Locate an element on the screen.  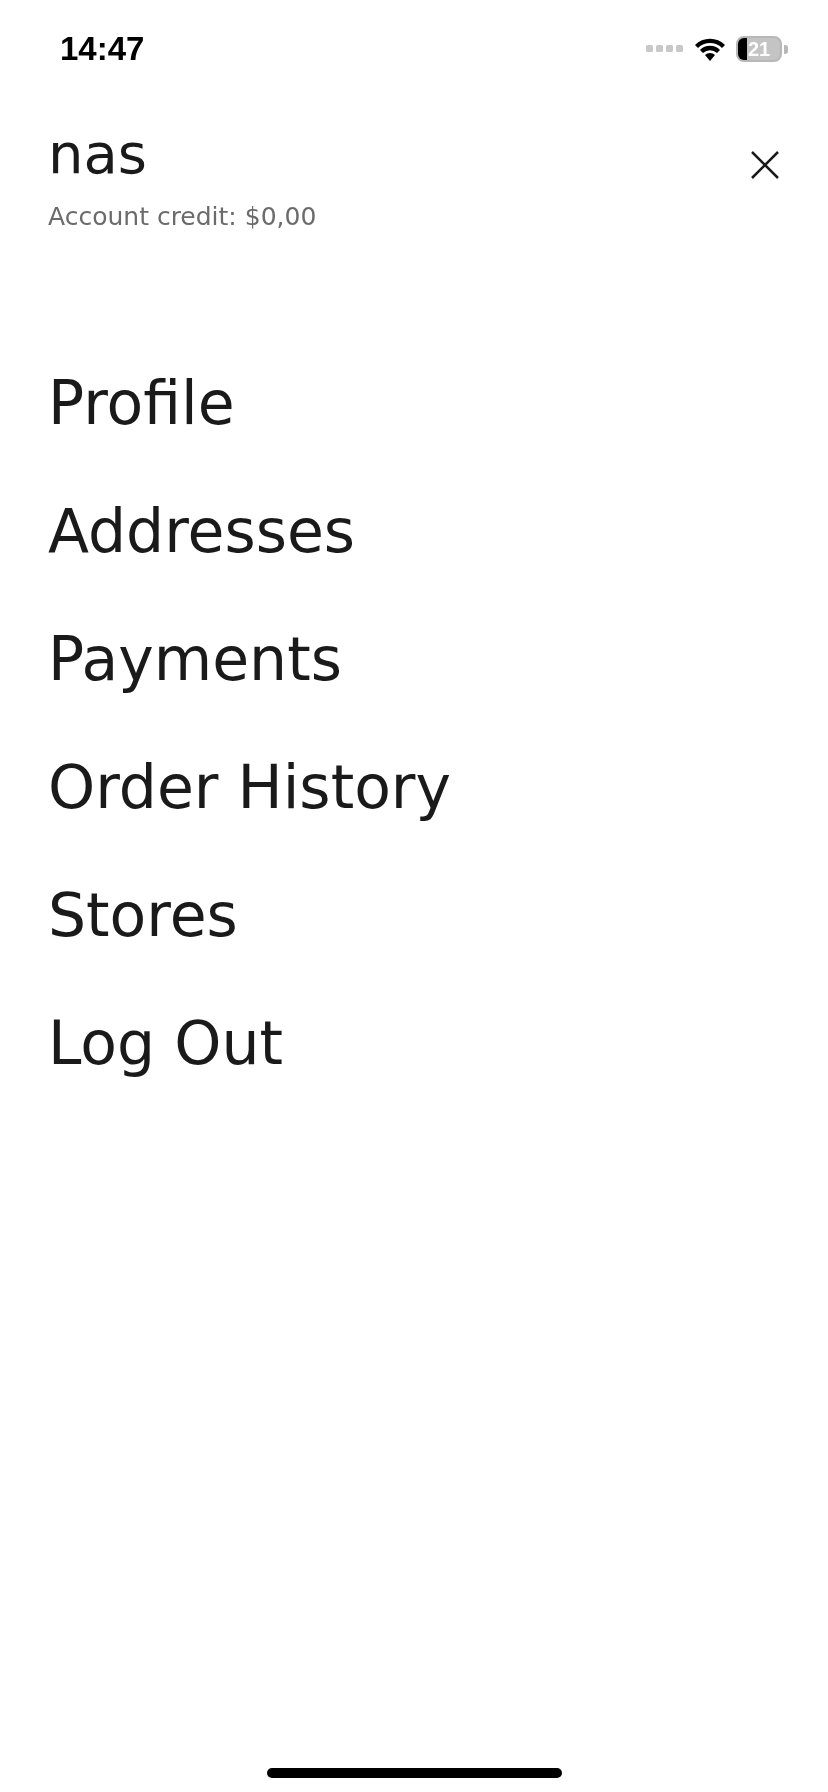
menu-item: Profile is located at coordinates (414, 403).